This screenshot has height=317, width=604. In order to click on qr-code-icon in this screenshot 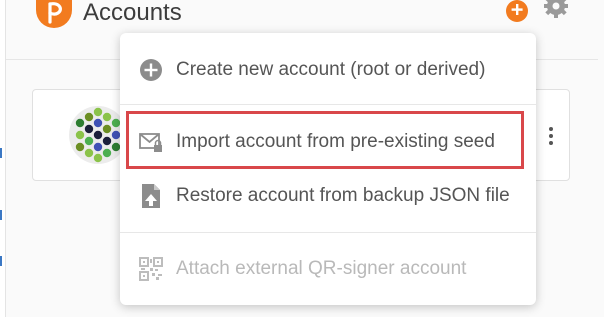, I will do `click(151, 269)`.